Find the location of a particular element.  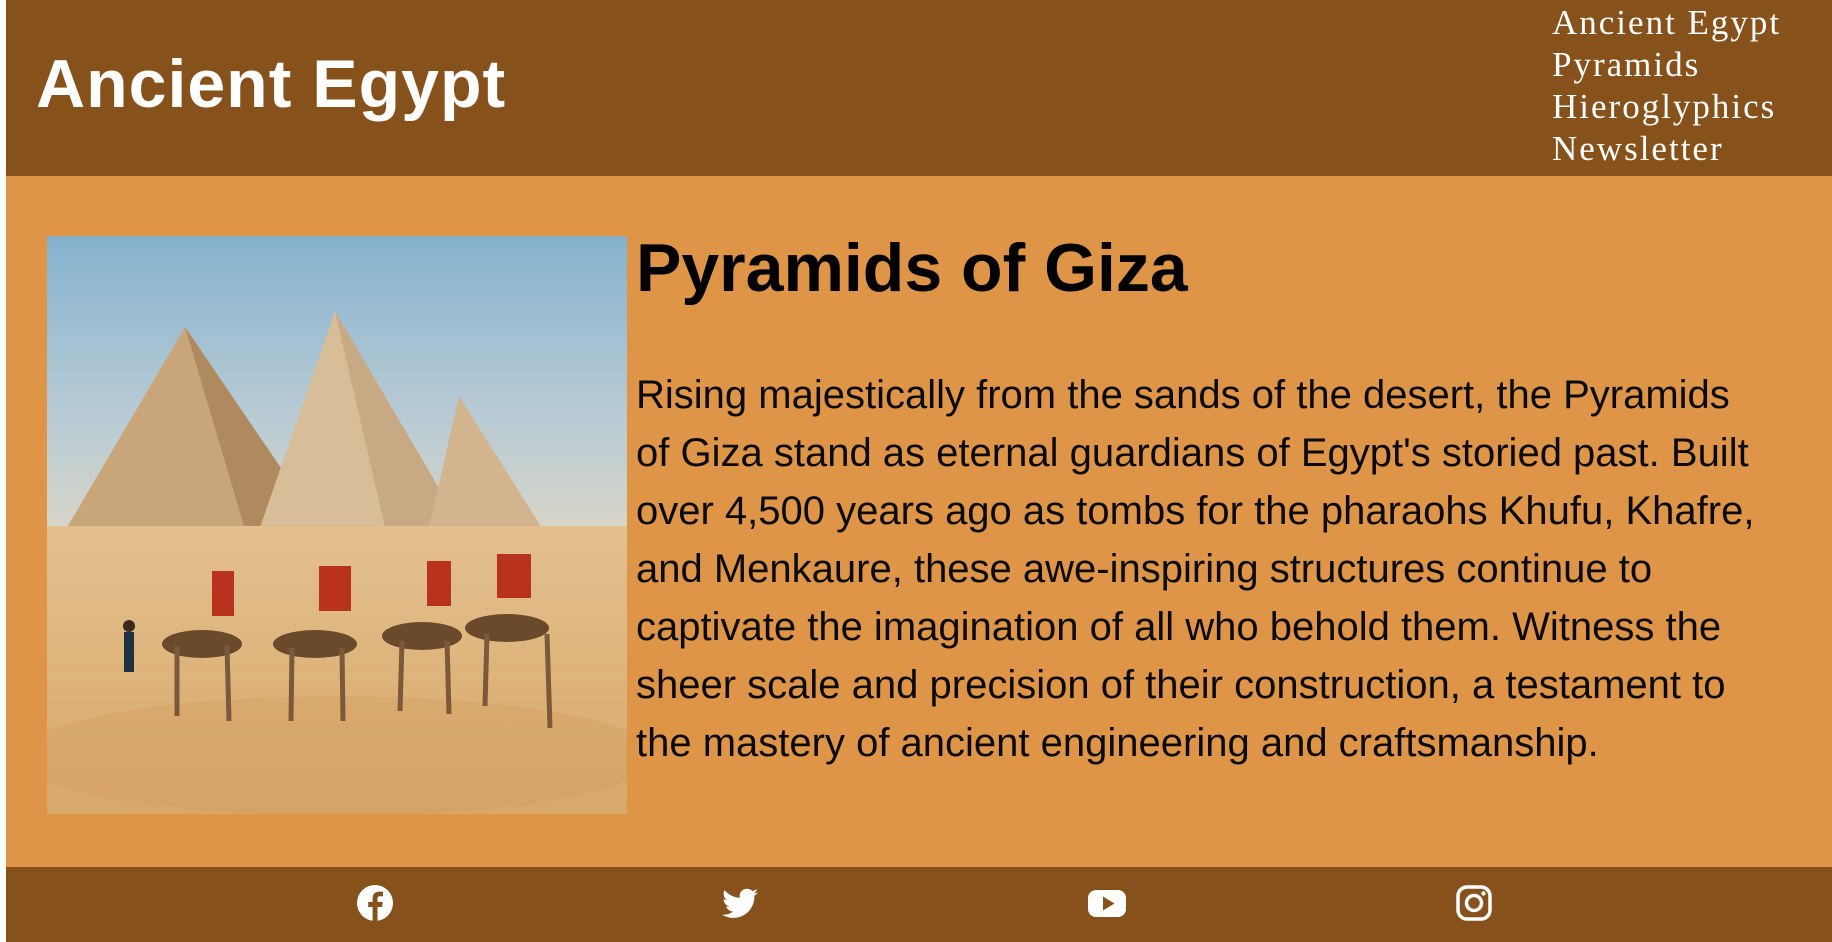

site-title: Ancient Egypt is located at coordinates (271, 84).